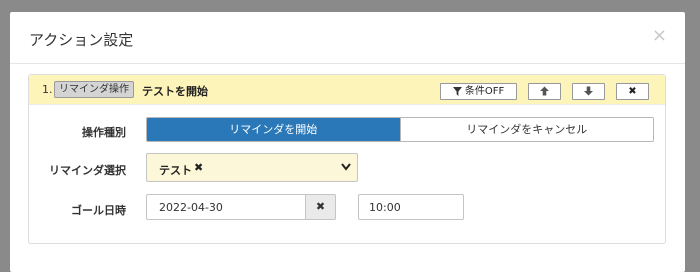 This screenshot has height=272, width=700. What do you see at coordinates (104, 132) in the screenshot?
I see `operation-type-label: 操作種別` at bounding box center [104, 132].